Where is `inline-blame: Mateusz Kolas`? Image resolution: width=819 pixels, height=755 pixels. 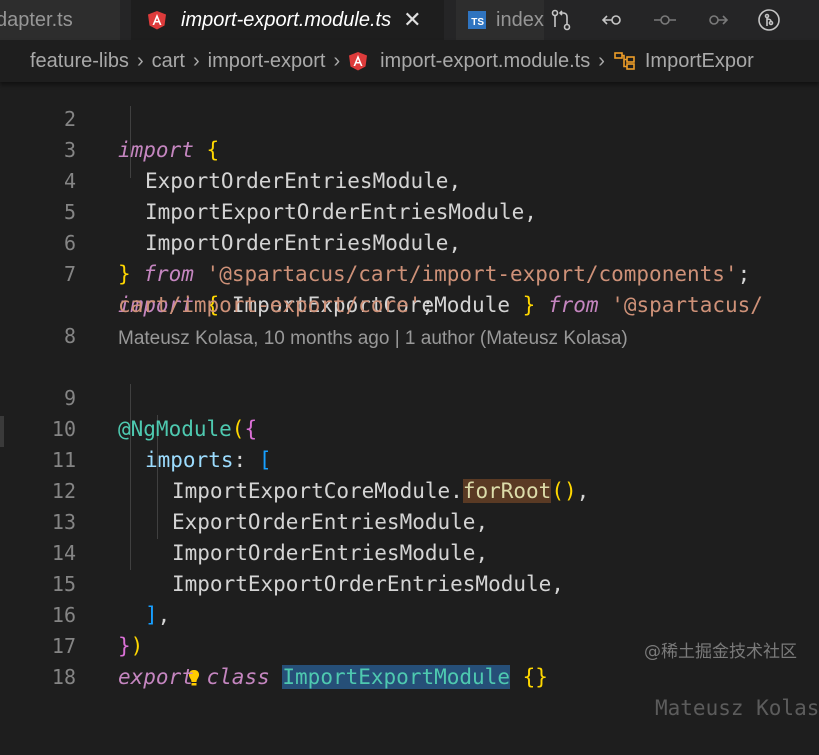
inline-blame: Mateusz Kolas is located at coordinates (737, 708).